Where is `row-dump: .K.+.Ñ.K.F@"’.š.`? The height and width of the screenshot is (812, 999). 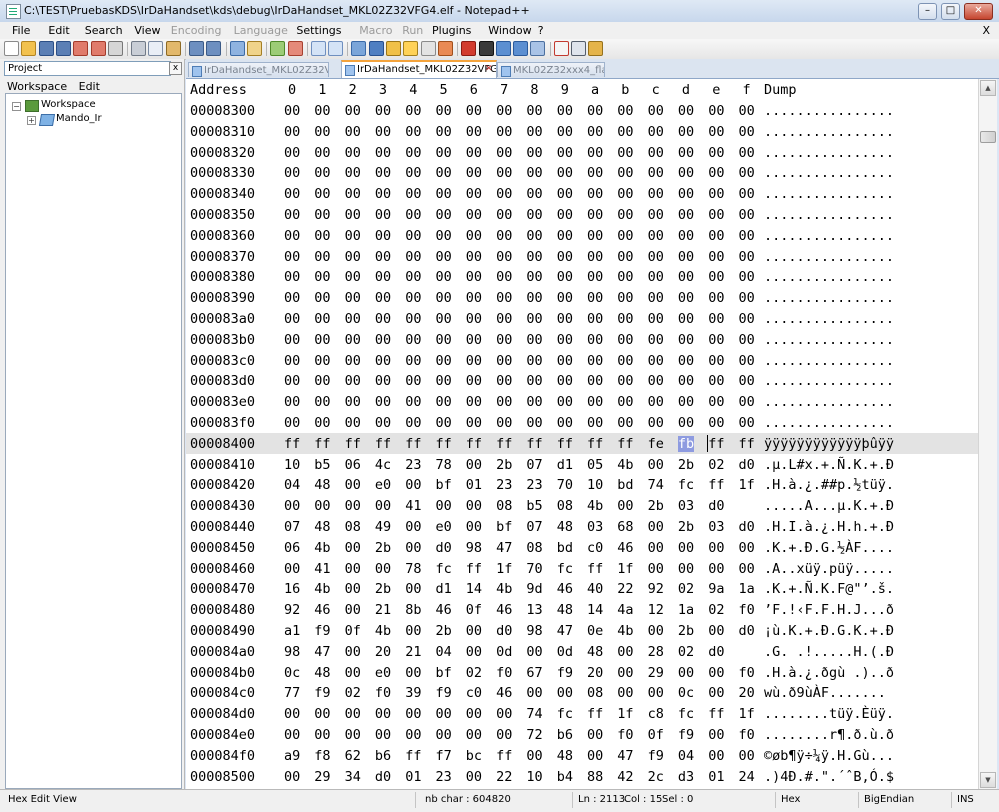
row-dump: .K.+.Ñ.K.F@"’.š. is located at coordinates (829, 589).